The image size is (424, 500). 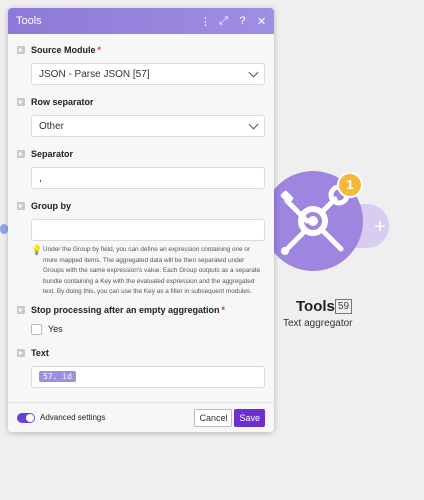 I want to click on module-type: Text aggregator, so click(x=318, y=323).